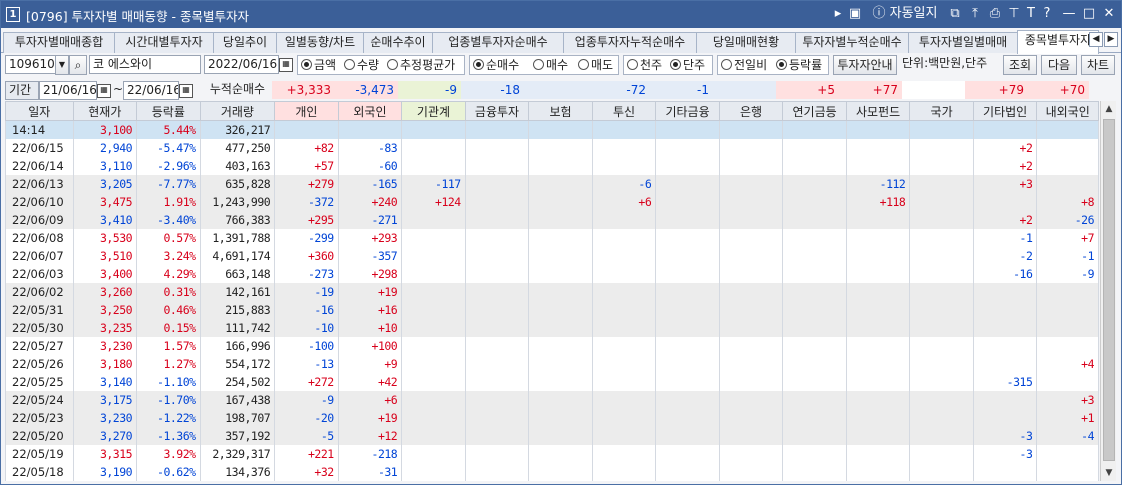 The height and width of the screenshot is (485, 1122). What do you see at coordinates (552, 165) in the screenshot?
I see `table-row: 22/06/14 3,110 -2.96% 403,163 +57 -60 +2` at bounding box center [552, 165].